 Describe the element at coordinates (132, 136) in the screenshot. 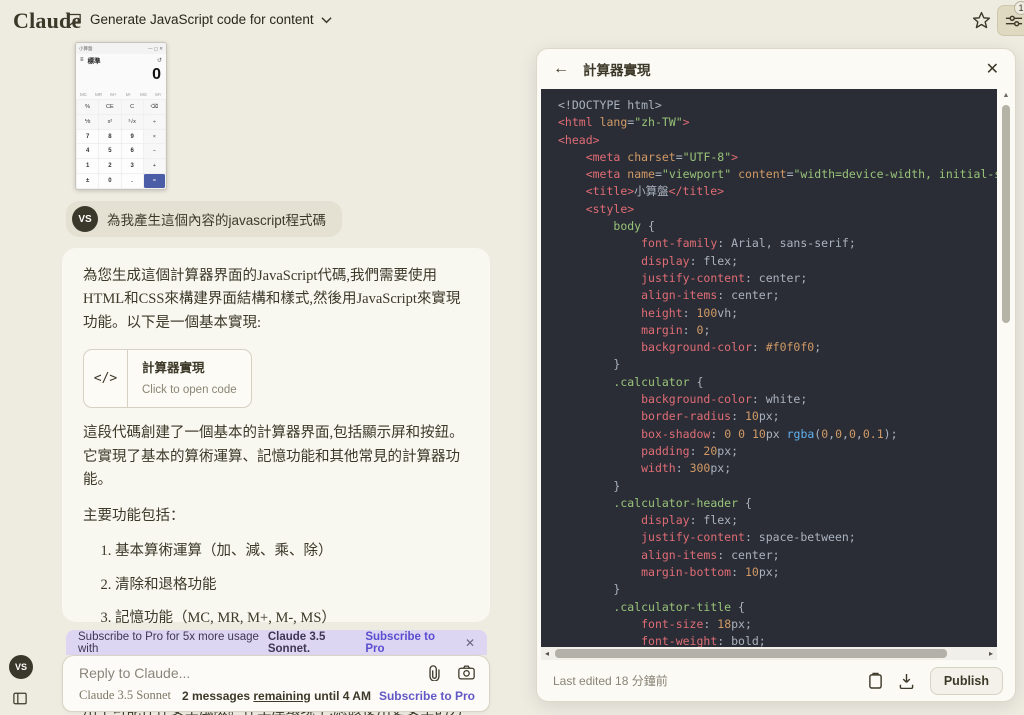

I see `calc-button: 9` at that location.